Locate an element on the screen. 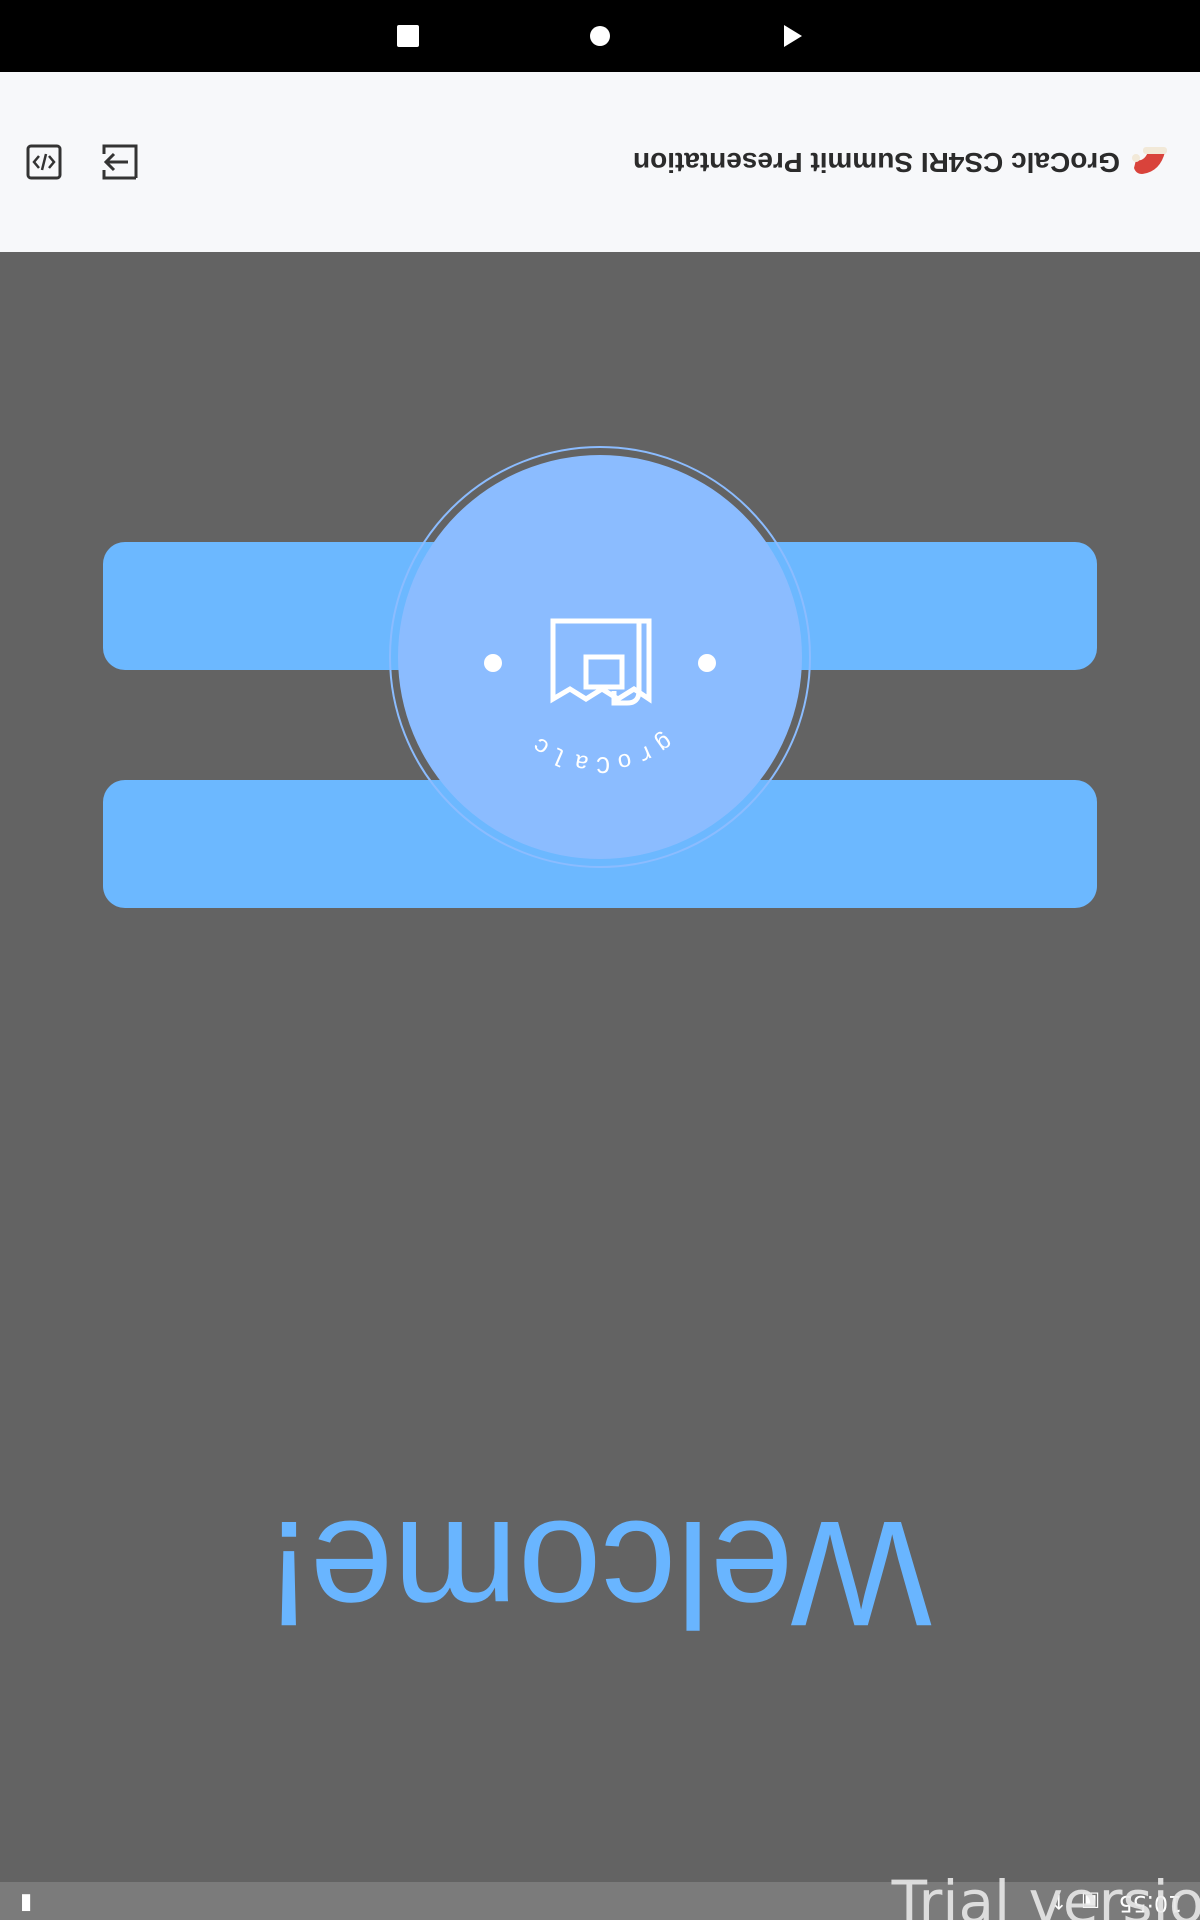 The image size is (1200, 1920). code-icon is located at coordinates (44, 162).